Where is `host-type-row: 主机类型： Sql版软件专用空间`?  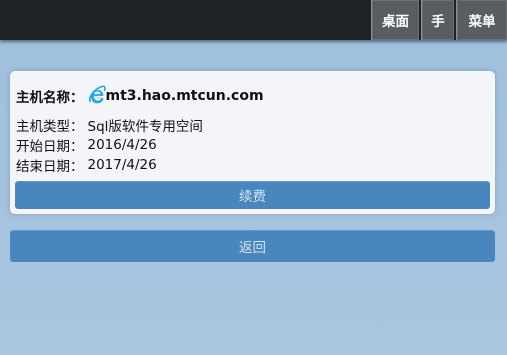 host-type-row: 主机类型： Sql版软件专用空间 is located at coordinates (109, 125).